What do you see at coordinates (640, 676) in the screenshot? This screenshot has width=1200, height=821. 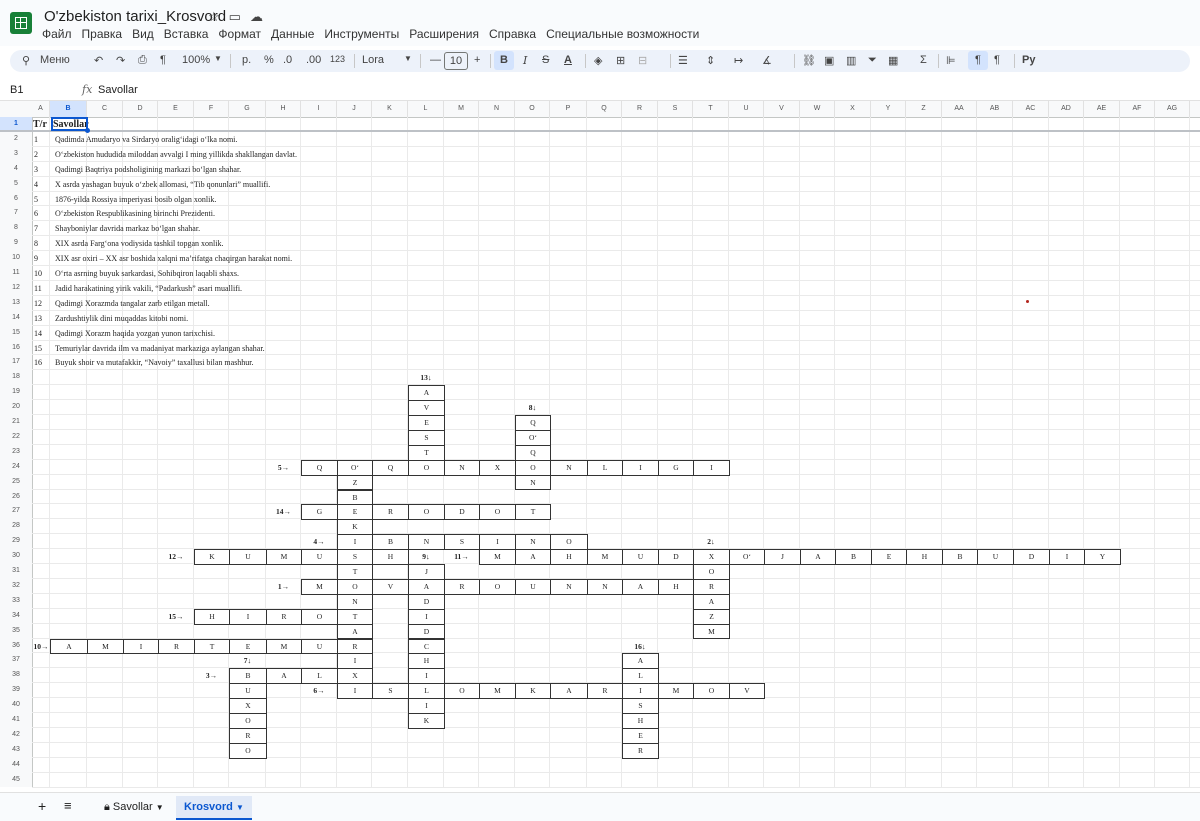 I see `crossword-cell: L` at bounding box center [640, 676].